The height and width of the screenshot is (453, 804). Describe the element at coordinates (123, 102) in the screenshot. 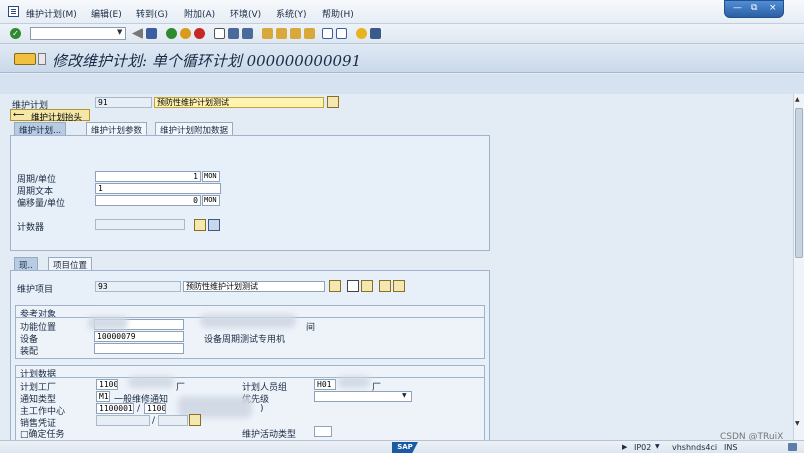

I see `plan-number-field: 91` at that location.